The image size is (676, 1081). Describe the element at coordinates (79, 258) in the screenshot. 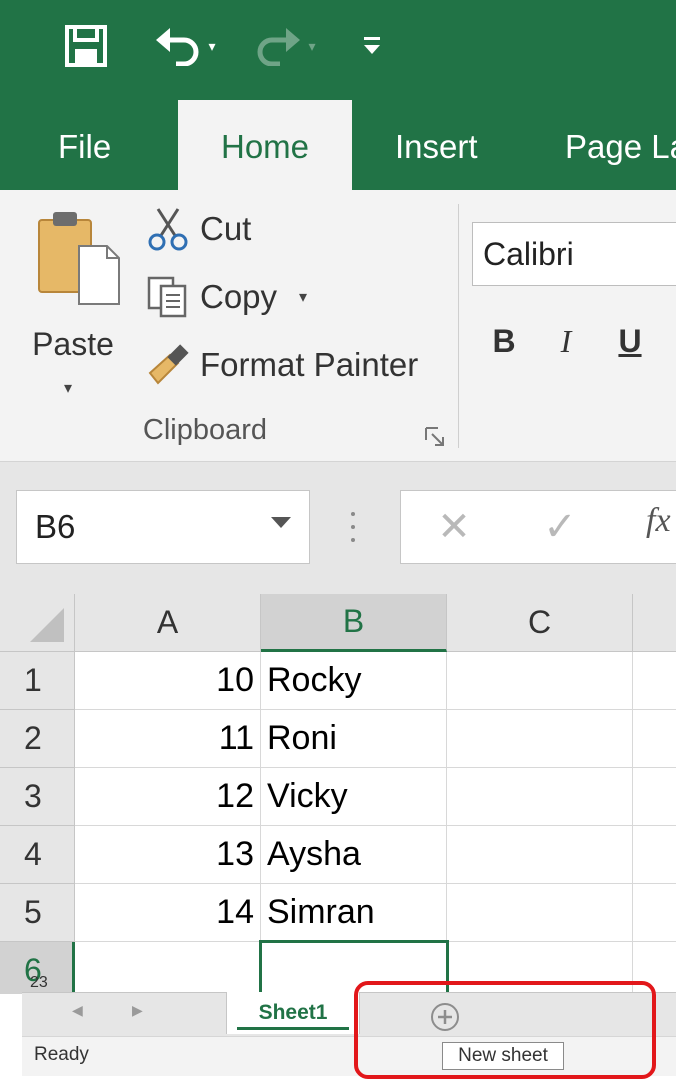

I see `paste-icon` at that location.